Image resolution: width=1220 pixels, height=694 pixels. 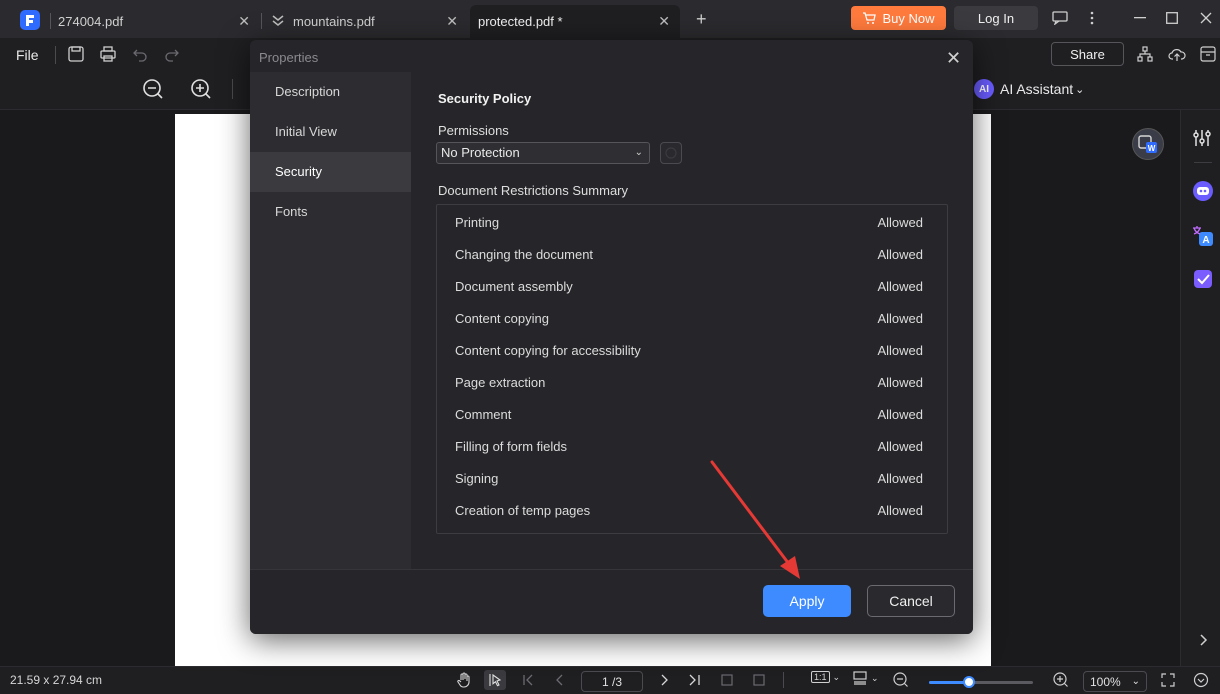 What do you see at coordinates (77, 55) in the screenshot?
I see `save-icon` at bounding box center [77, 55].